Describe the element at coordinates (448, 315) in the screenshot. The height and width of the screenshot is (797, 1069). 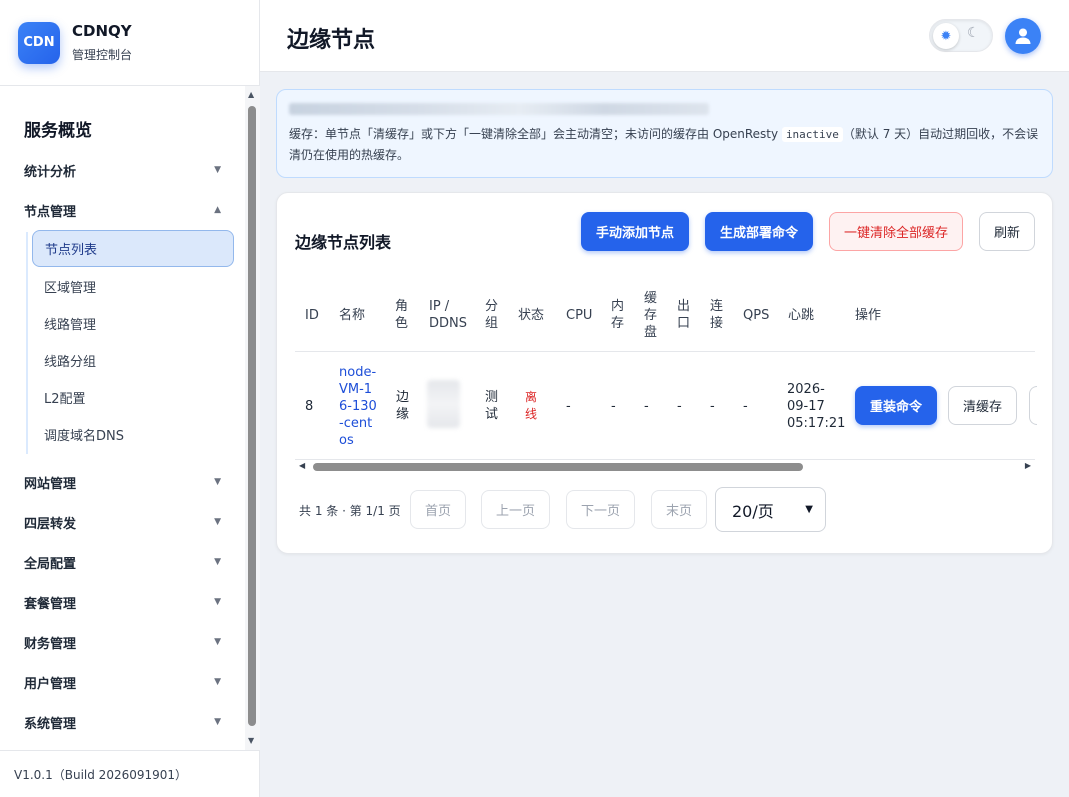
I see `th-ip: IP / DDNS` at that location.